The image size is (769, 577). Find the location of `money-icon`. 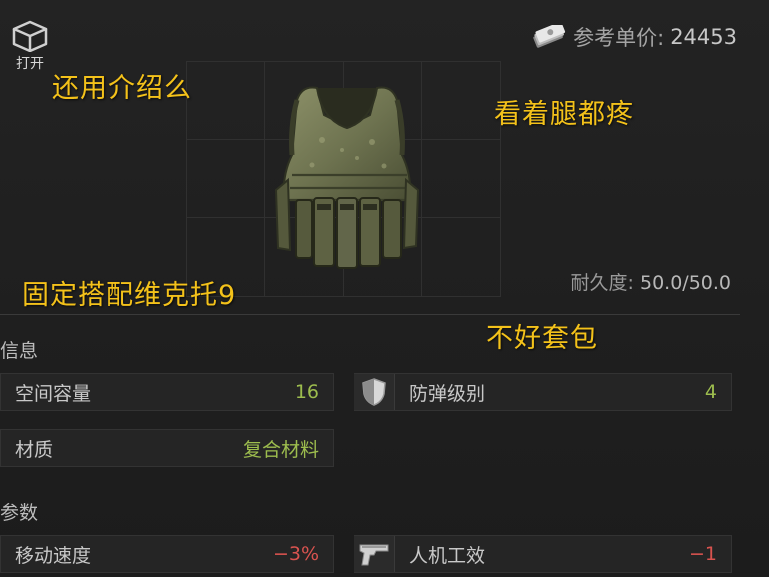

money-icon is located at coordinates (549, 36).